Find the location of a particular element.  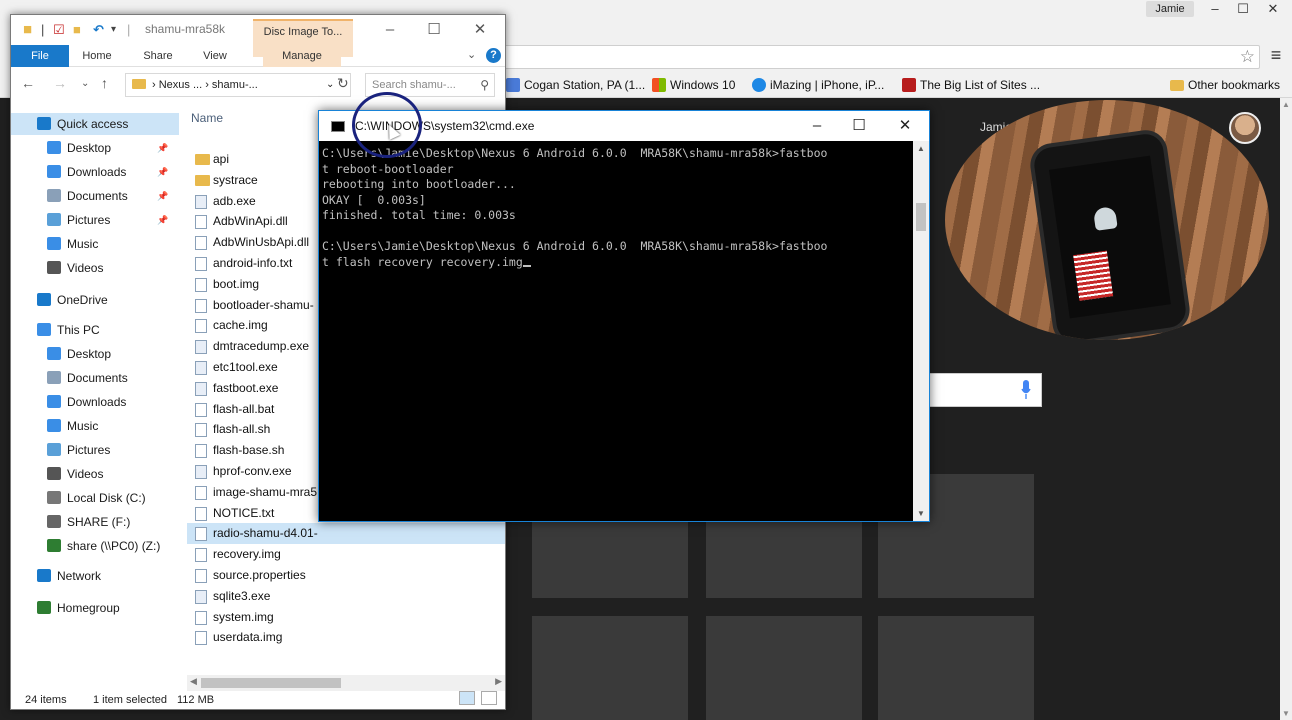

nav-item: Quick access is located at coordinates (95, 124).